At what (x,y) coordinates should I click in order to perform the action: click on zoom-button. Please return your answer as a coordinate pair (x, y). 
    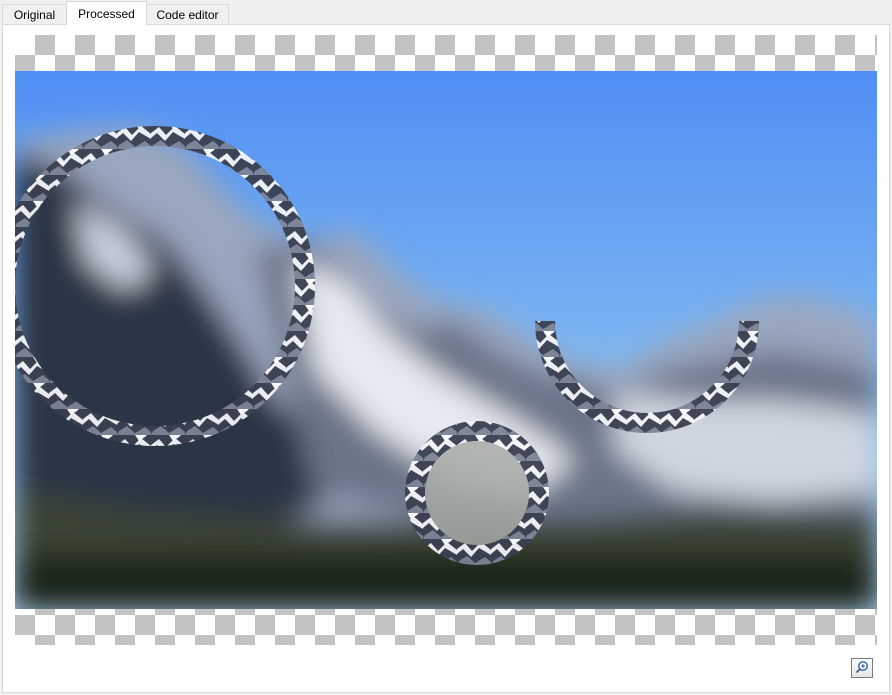
    Looking at the image, I should click on (862, 668).